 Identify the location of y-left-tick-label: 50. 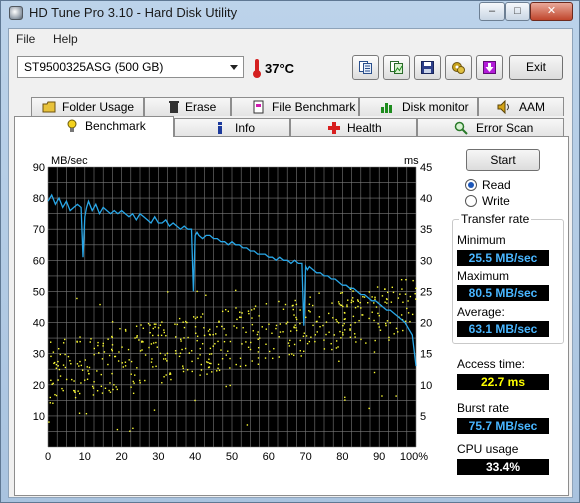
(39, 292).